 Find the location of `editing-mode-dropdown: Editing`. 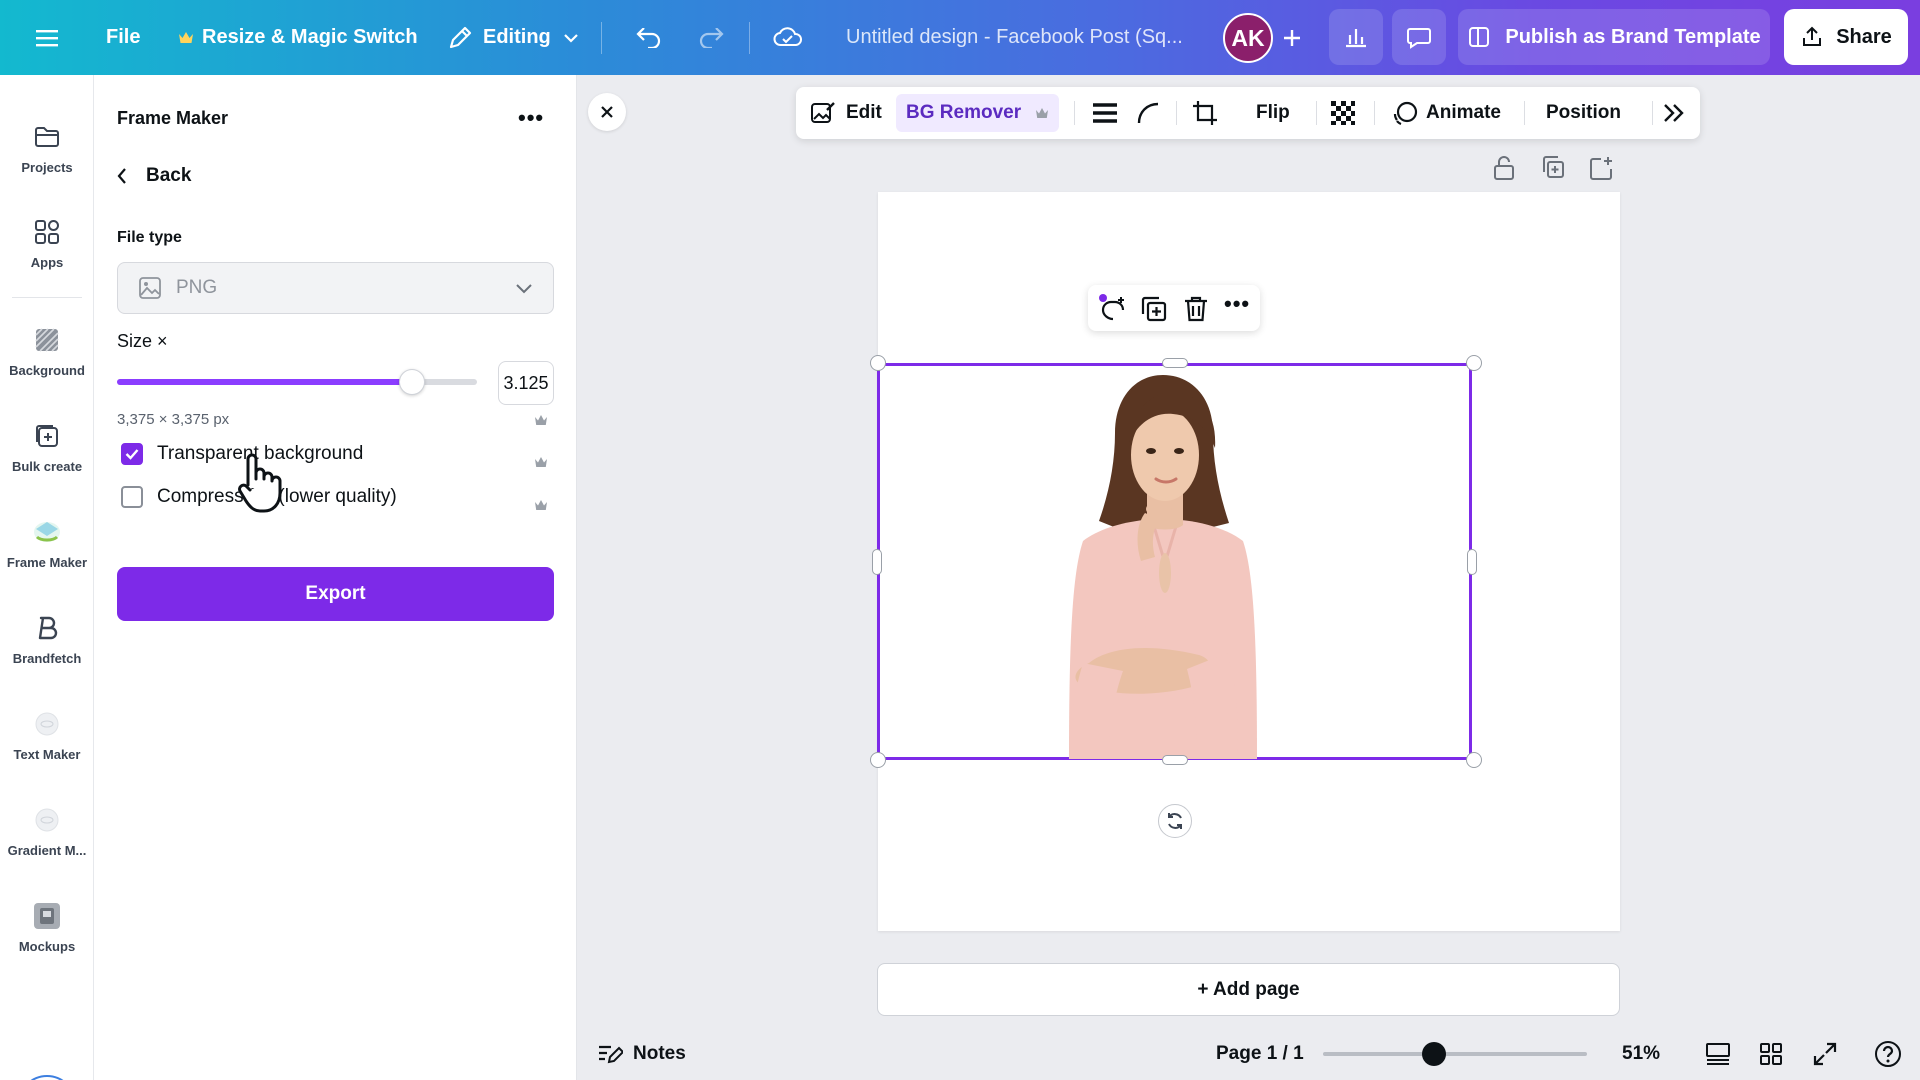

editing-mode-dropdown: Editing is located at coordinates (513, 37).